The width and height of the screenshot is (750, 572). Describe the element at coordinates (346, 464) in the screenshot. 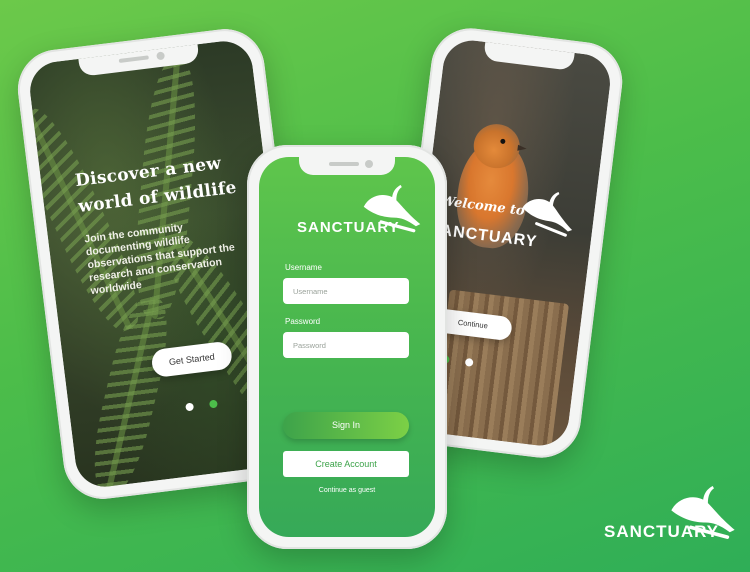

I see `create-account-button: Create Account` at that location.